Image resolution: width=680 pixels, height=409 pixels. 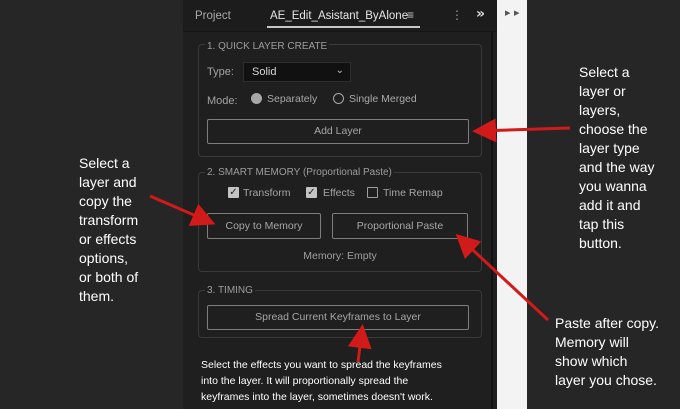 What do you see at coordinates (383, 99) in the screenshot?
I see `radio-single-merged-label: Single Merged` at bounding box center [383, 99].